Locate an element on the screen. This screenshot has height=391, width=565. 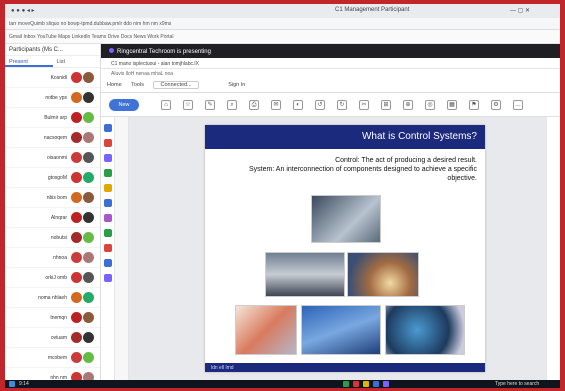
participant-name: oisaonmi is located at coordinates (56, 158).